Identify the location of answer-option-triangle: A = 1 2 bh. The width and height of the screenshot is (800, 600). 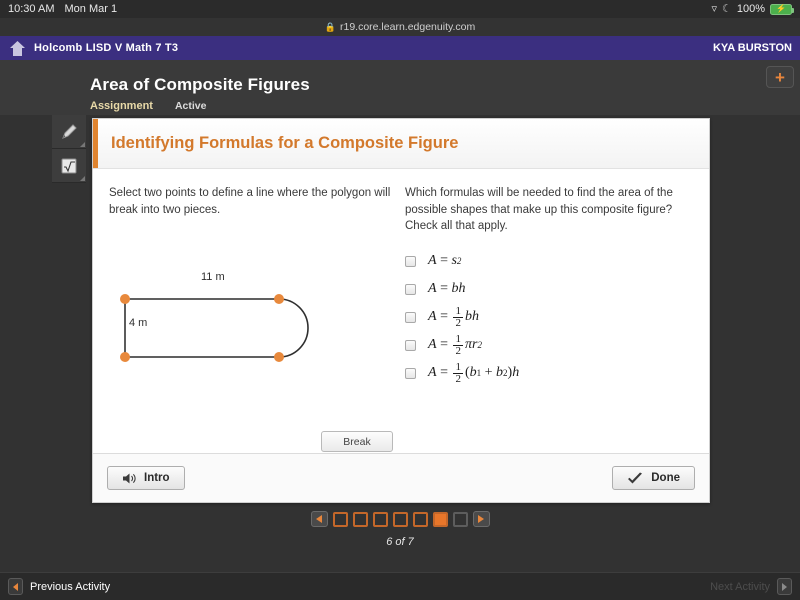
(550, 317).